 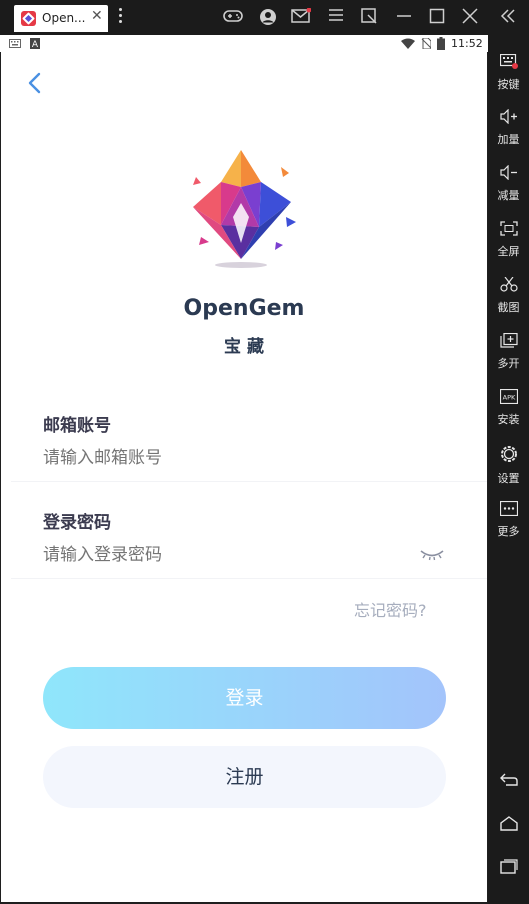 What do you see at coordinates (508, 139) in the screenshot?
I see `sidebar-label: 加量` at bounding box center [508, 139].